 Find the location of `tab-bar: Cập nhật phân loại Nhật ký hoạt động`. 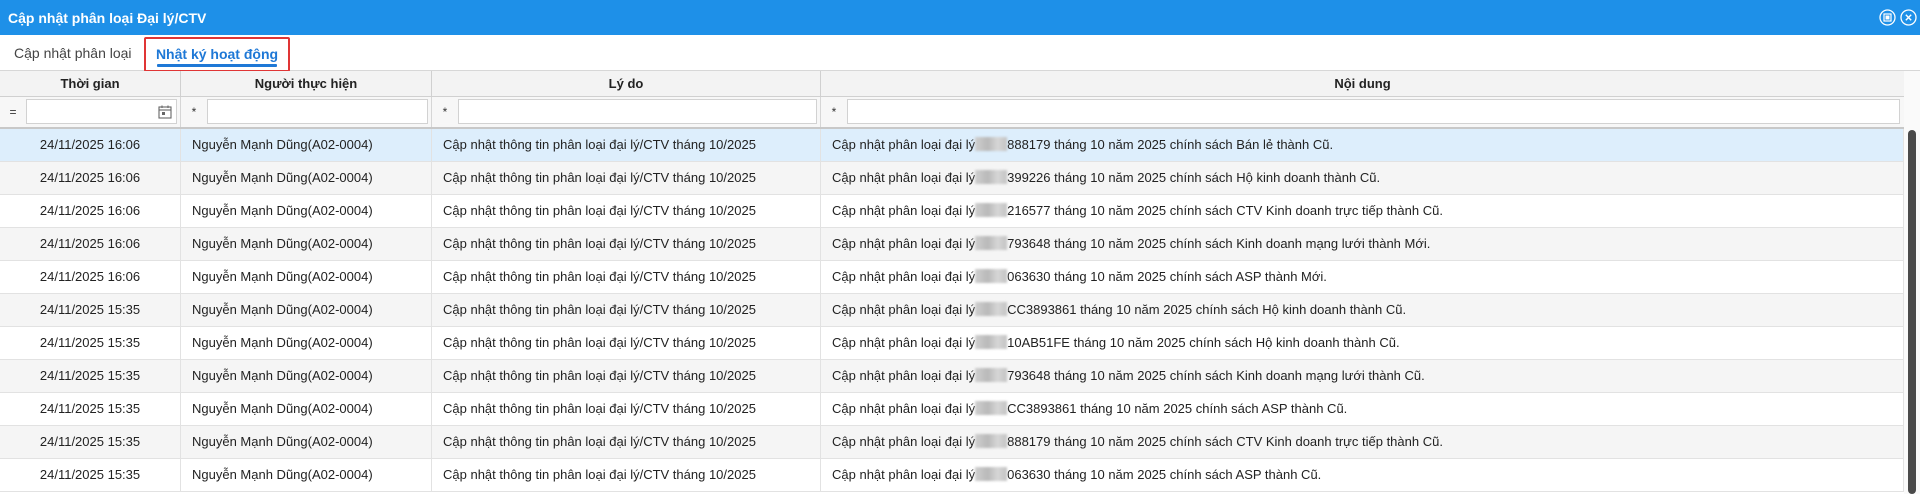

tab-bar: Cập nhật phân loại Nhật ký hoạt động is located at coordinates (960, 53).